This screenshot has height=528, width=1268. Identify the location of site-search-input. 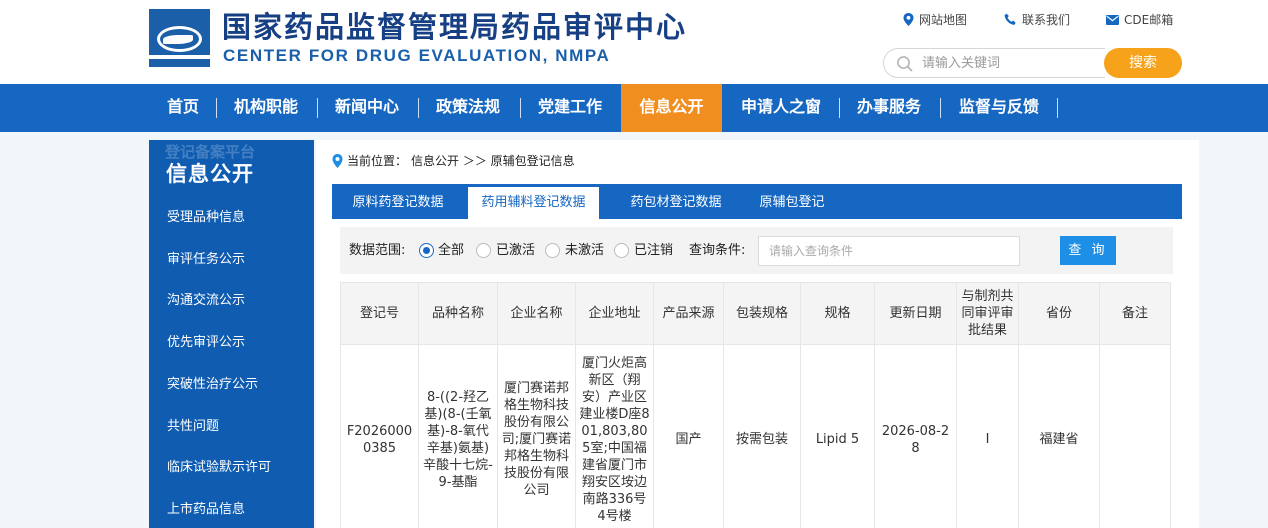
(1007, 63).